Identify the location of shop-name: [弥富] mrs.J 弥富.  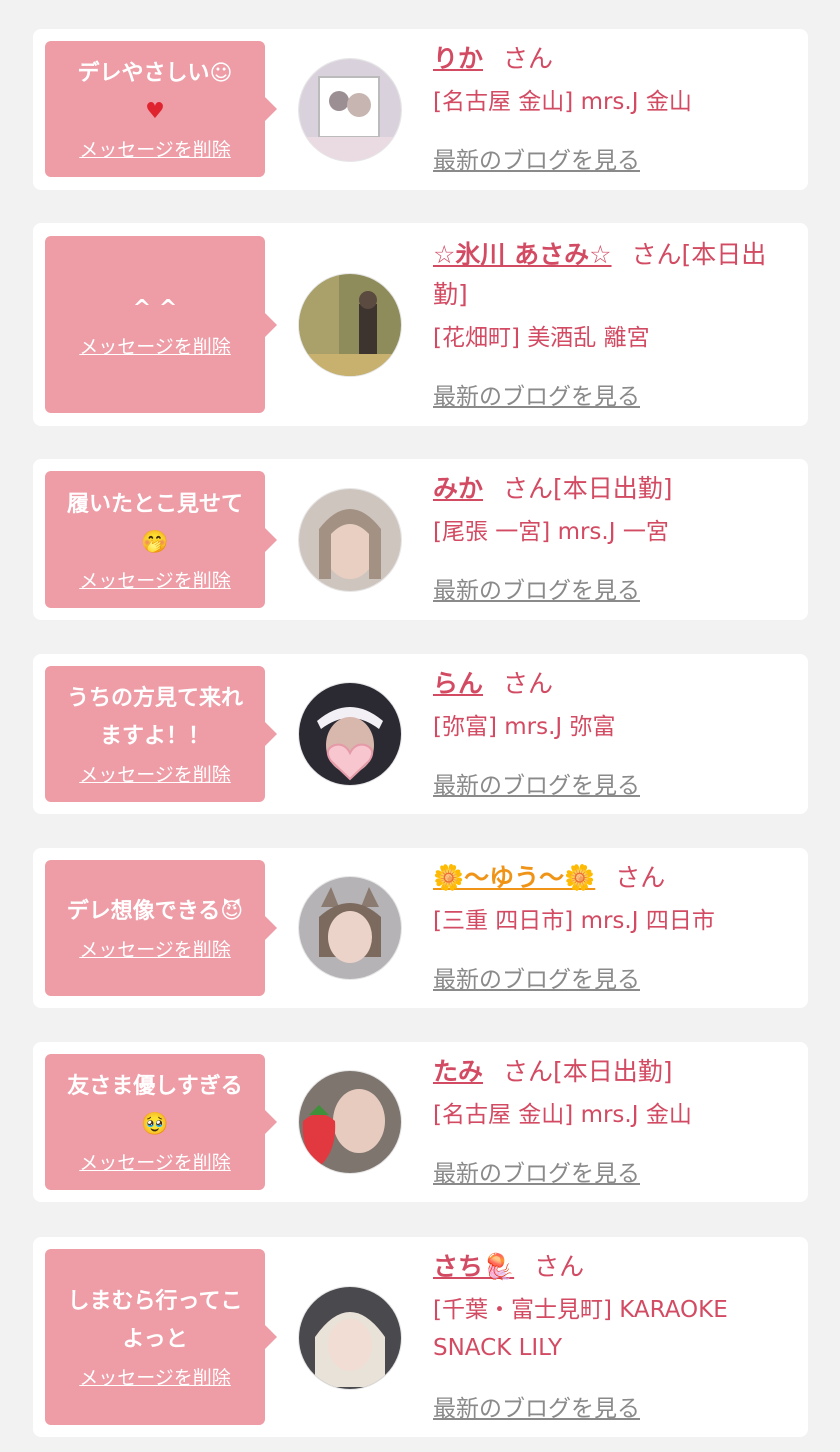
(524, 727).